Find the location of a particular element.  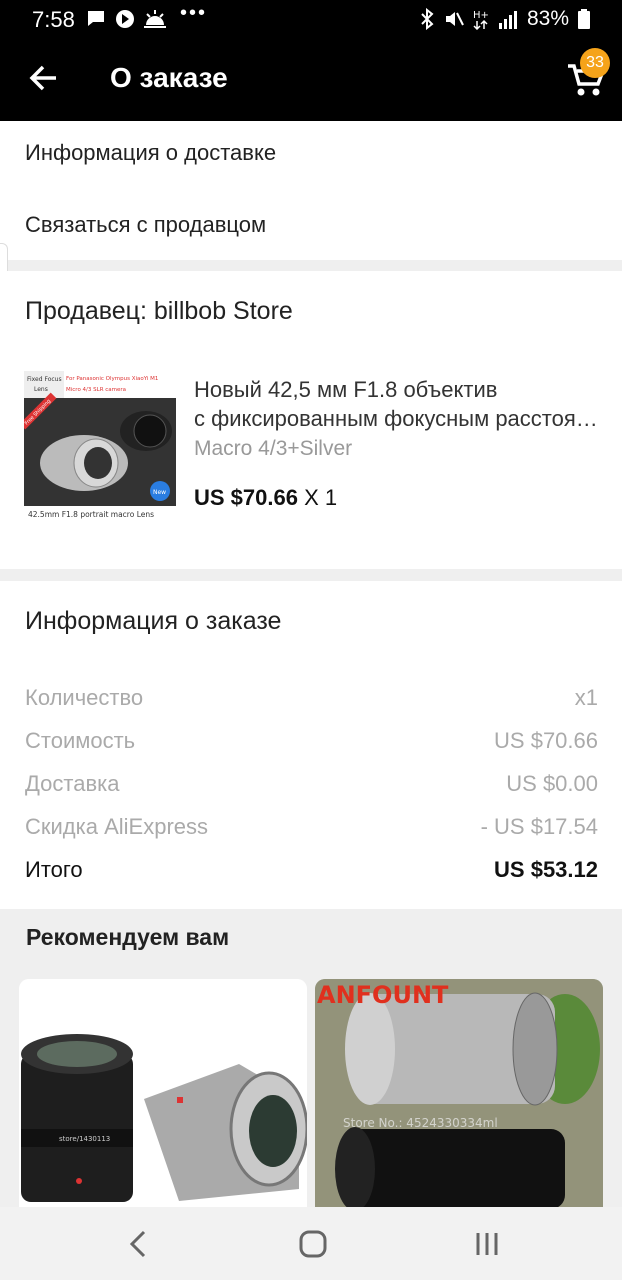

order-row-label: Доставка is located at coordinates (72, 783).